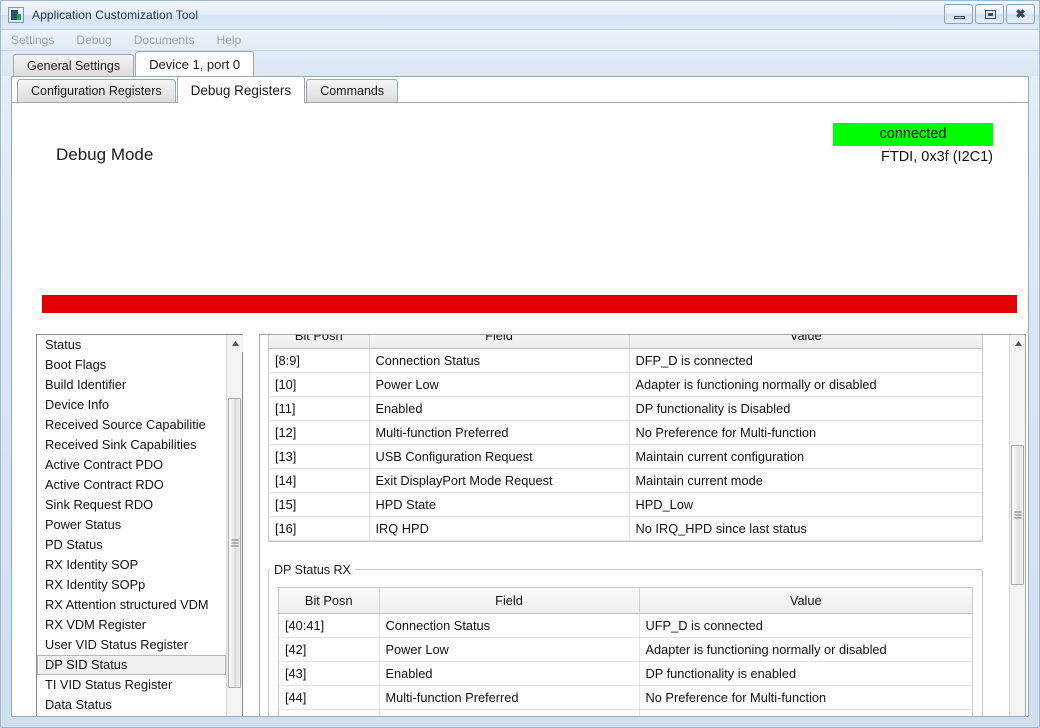  What do you see at coordinates (96, 90) in the screenshot?
I see `tab-configuration-registers: Configuration Registers` at bounding box center [96, 90].